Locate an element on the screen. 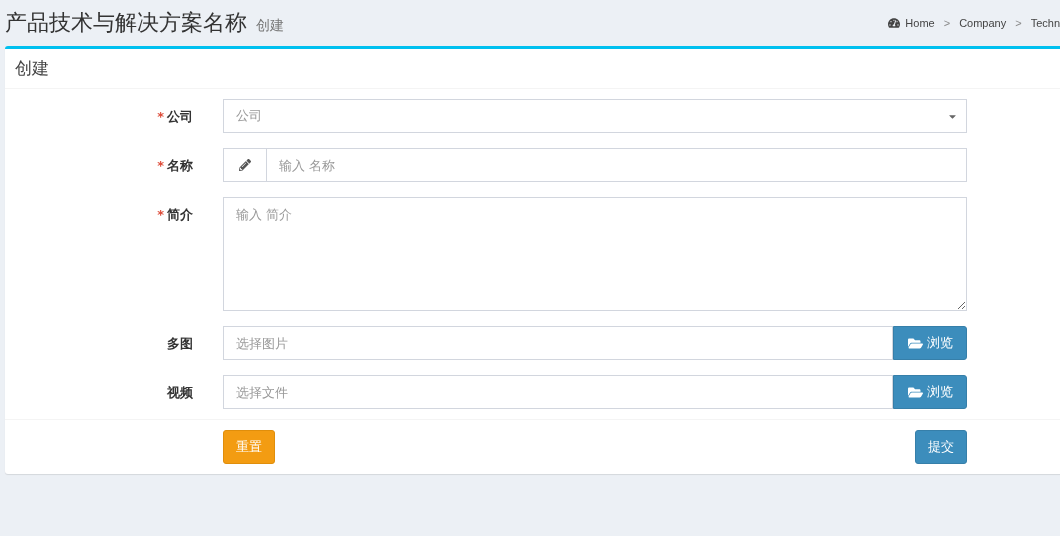  reset-button: 重置 is located at coordinates (249, 447).